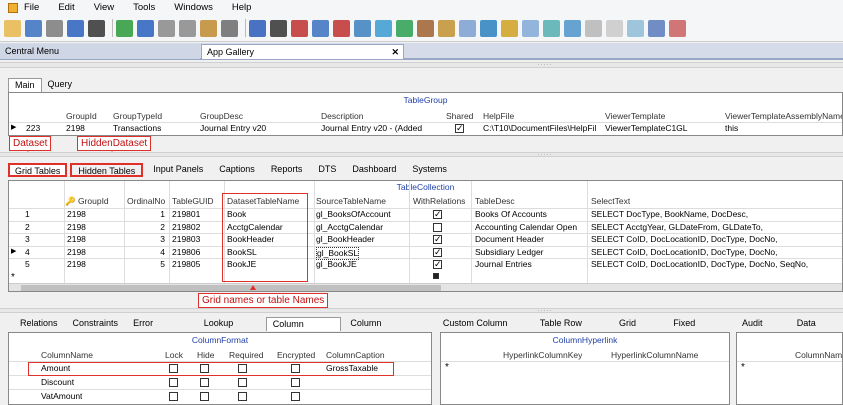  What do you see at coordinates (302, 51) in the screenshot?
I see `tab-app-gallery: App Gallery ✕` at bounding box center [302, 51].